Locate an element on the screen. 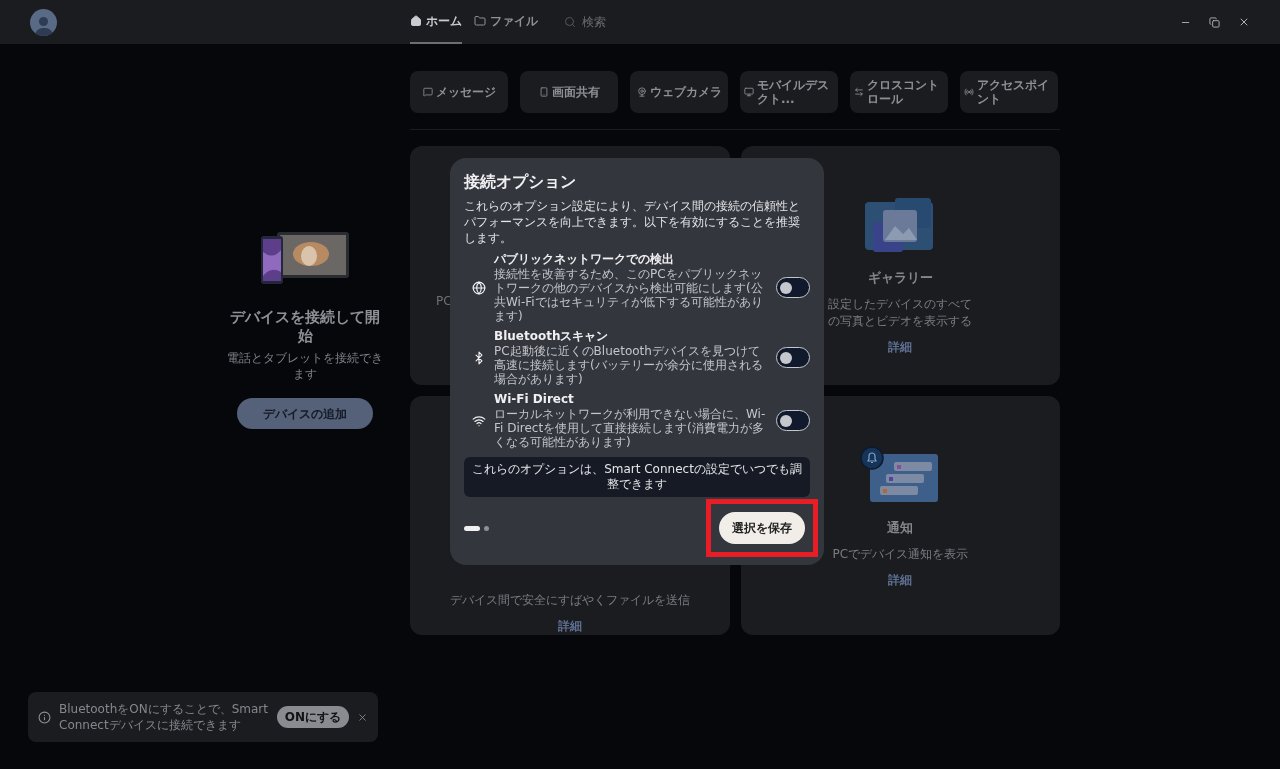  quick-action-tile: ウェブカメラ is located at coordinates (679, 92).